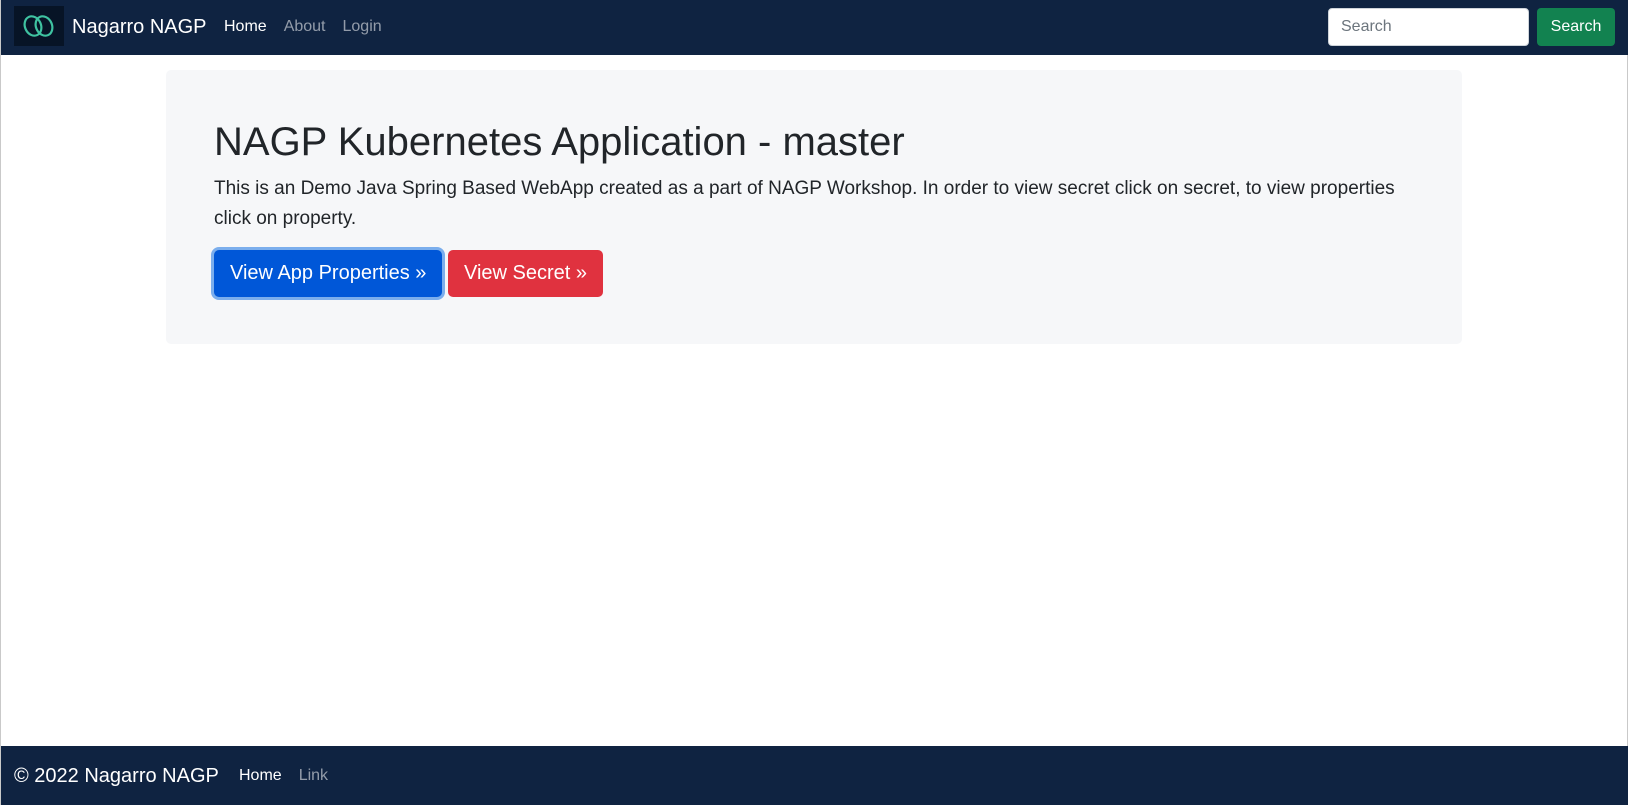 The image size is (1628, 805). I want to click on view-secret-button: View Secret », so click(525, 273).